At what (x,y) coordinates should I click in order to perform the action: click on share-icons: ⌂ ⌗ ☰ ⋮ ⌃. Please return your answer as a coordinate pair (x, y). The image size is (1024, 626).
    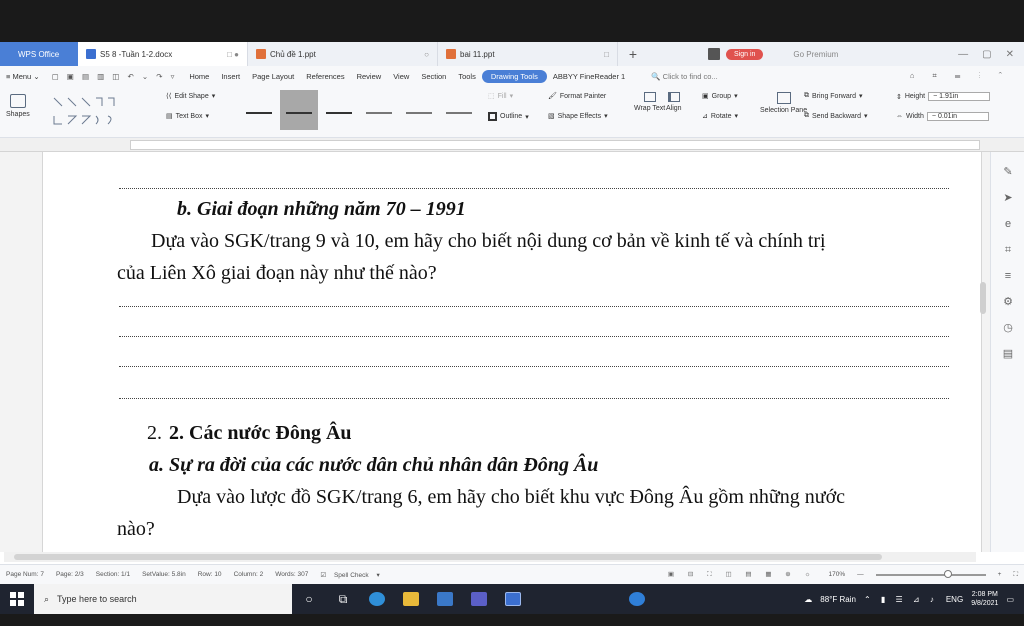
    Looking at the image, I should click on (967, 76).